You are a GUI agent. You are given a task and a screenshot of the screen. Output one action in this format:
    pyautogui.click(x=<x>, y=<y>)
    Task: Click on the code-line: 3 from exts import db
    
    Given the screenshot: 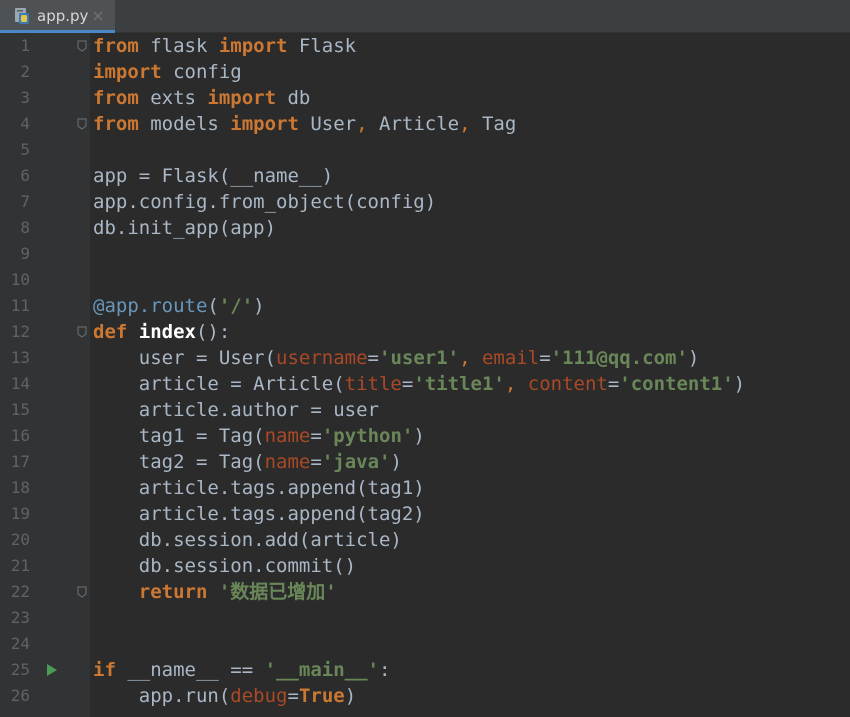 What is the action you would take?
    pyautogui.click(x=425, y=98)
    